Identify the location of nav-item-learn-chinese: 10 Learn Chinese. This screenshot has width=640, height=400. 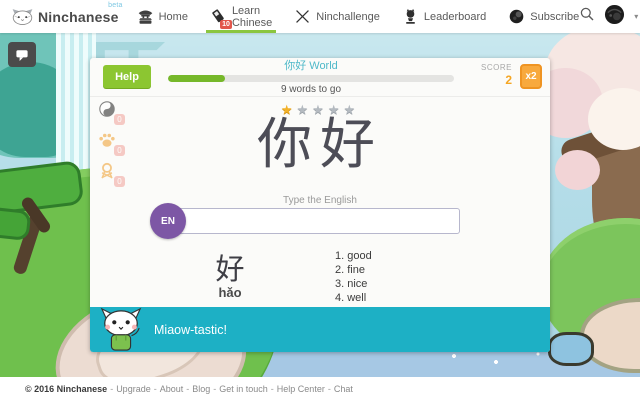
(241, 16).